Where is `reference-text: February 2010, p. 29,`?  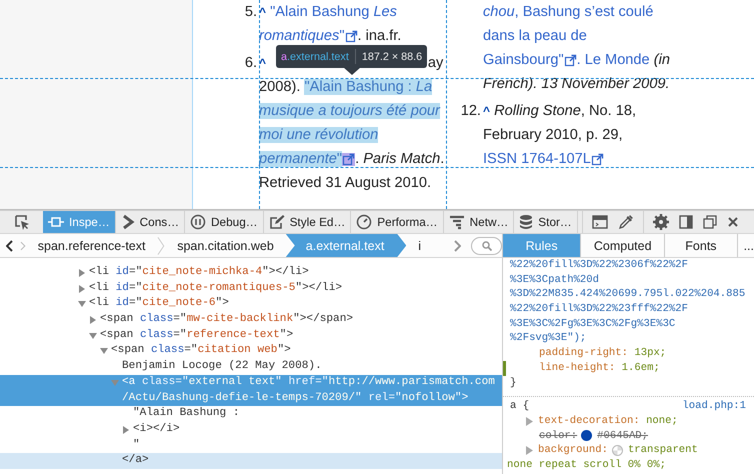
reference-text: February 2010, p. 29, is located at coordinates (553, 135).